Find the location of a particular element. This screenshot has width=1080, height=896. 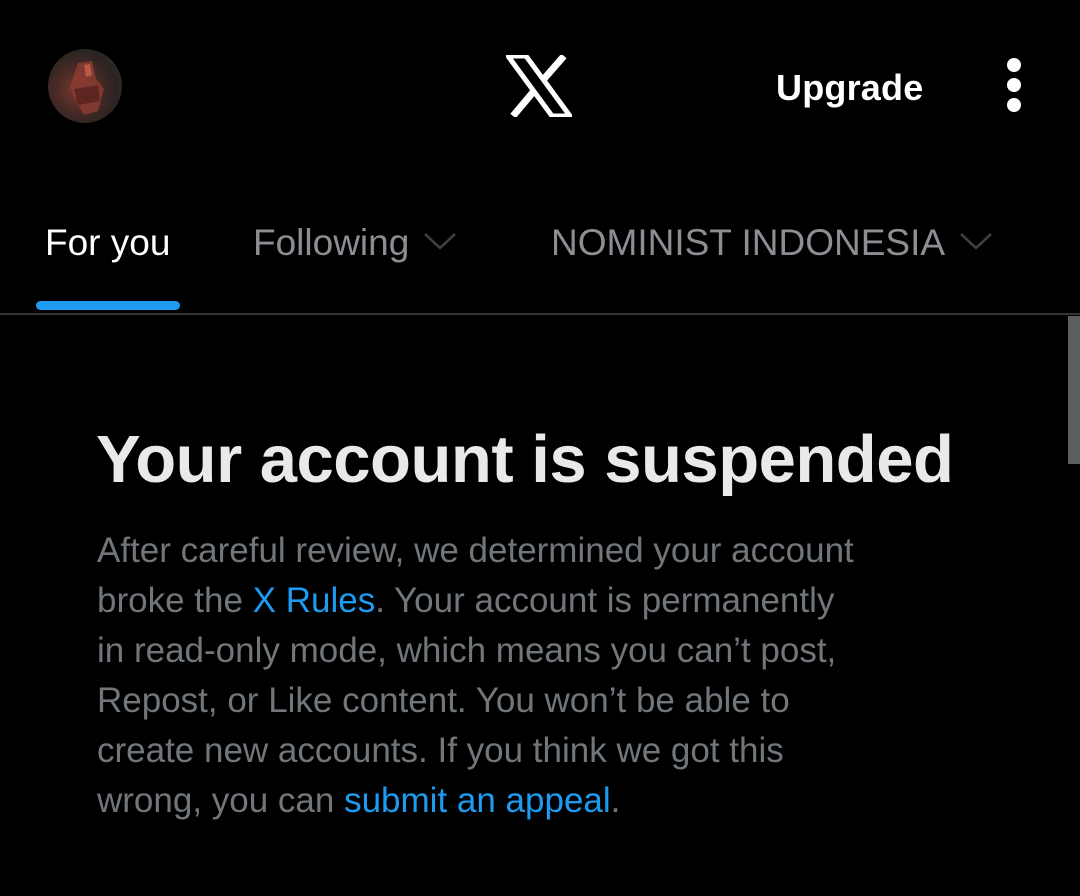

tab-for-you: For you is located at coordinates (107, 243).